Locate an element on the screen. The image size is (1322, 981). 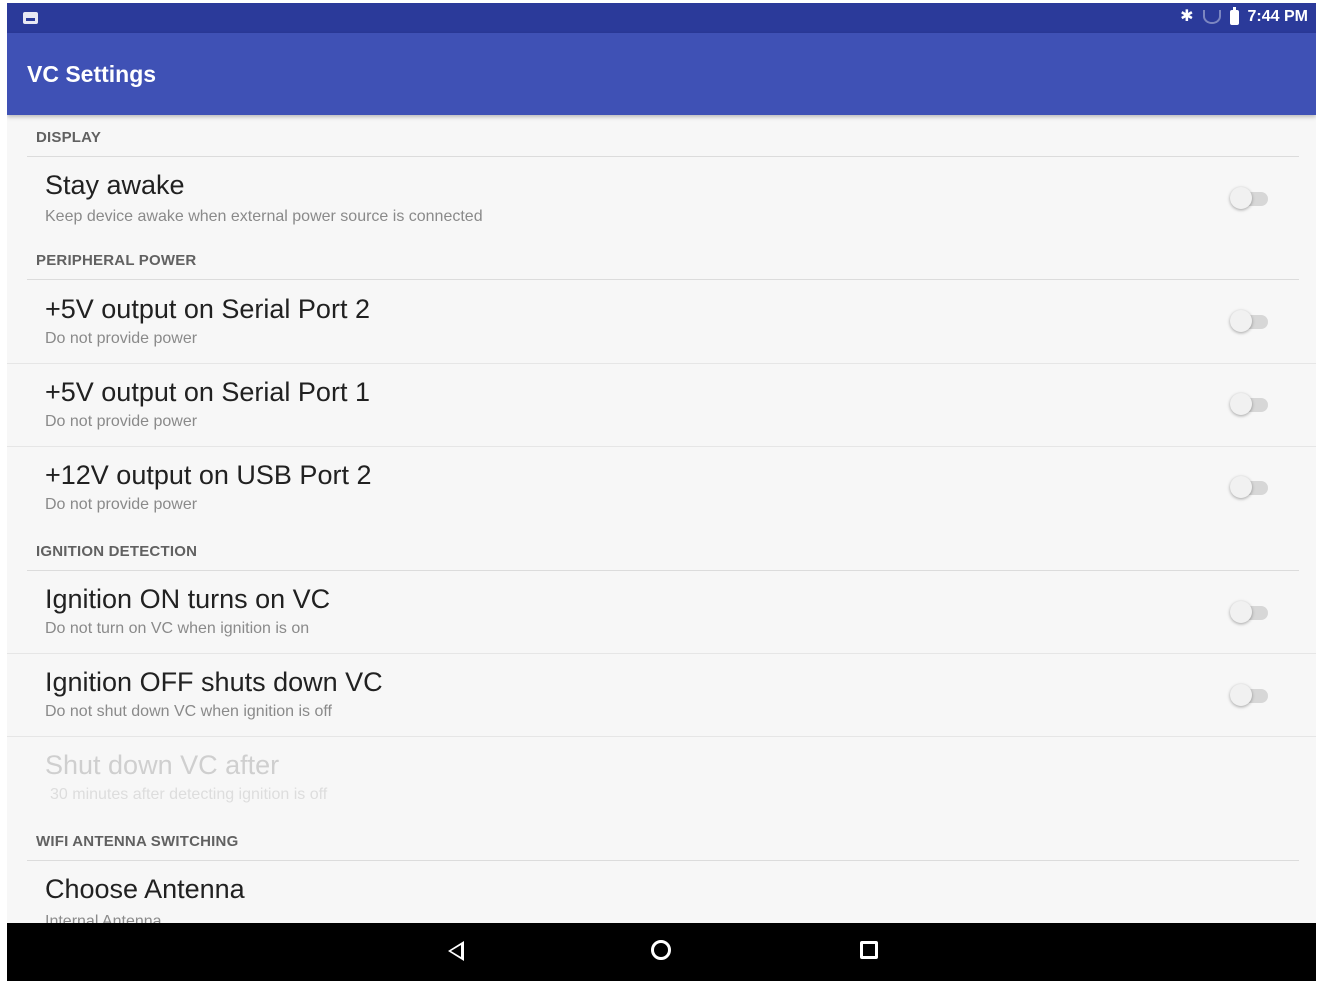
recents-icon is located at coordinates (869, 950).